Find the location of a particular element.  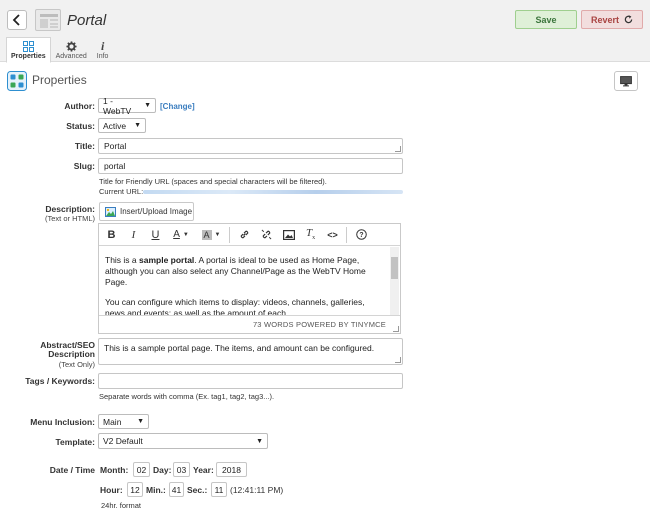

link-icon is located at coordinates (244, 234).